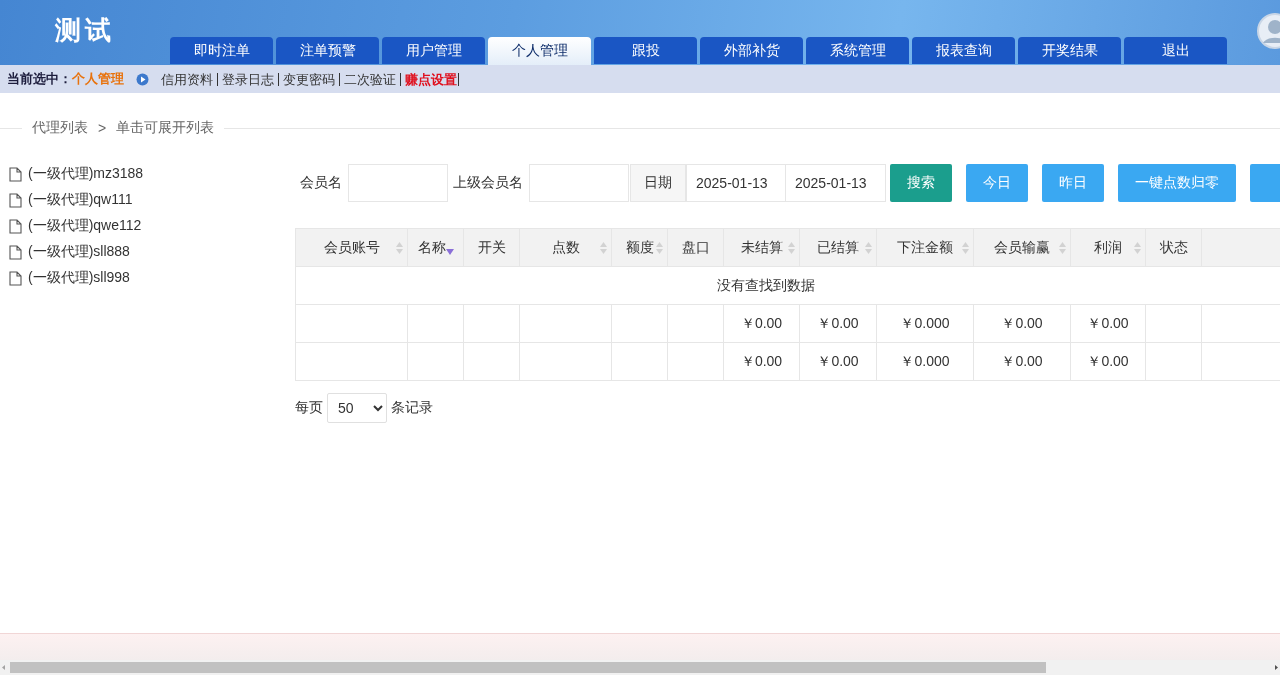  I want to click on horizontal-scrollbar, so click(640, 667).